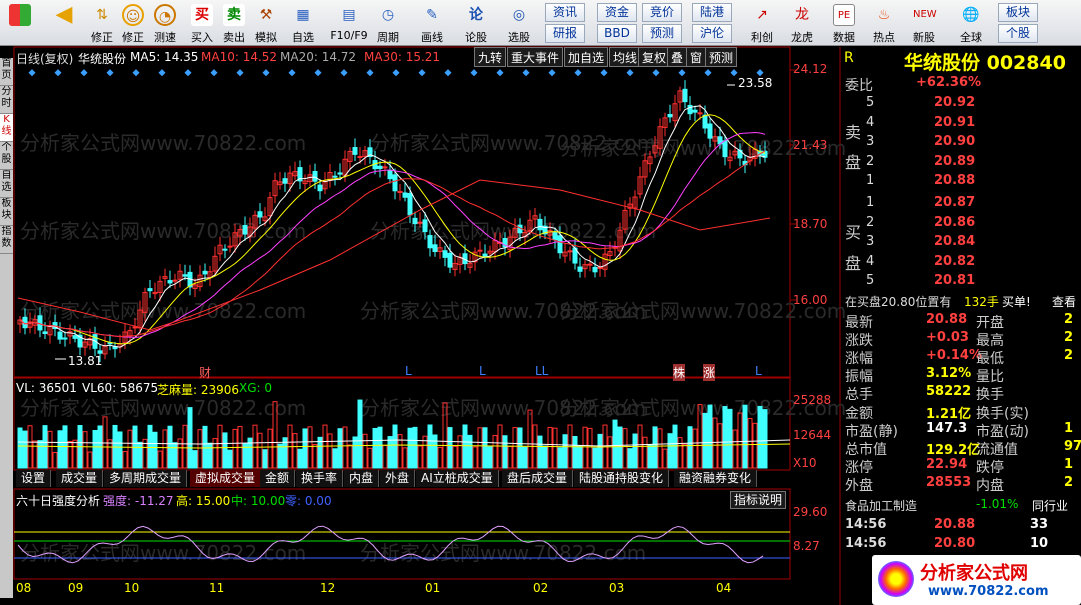 The image size is (1081, 605). I want to click on overlay-button: 叠, so click(677, 57).